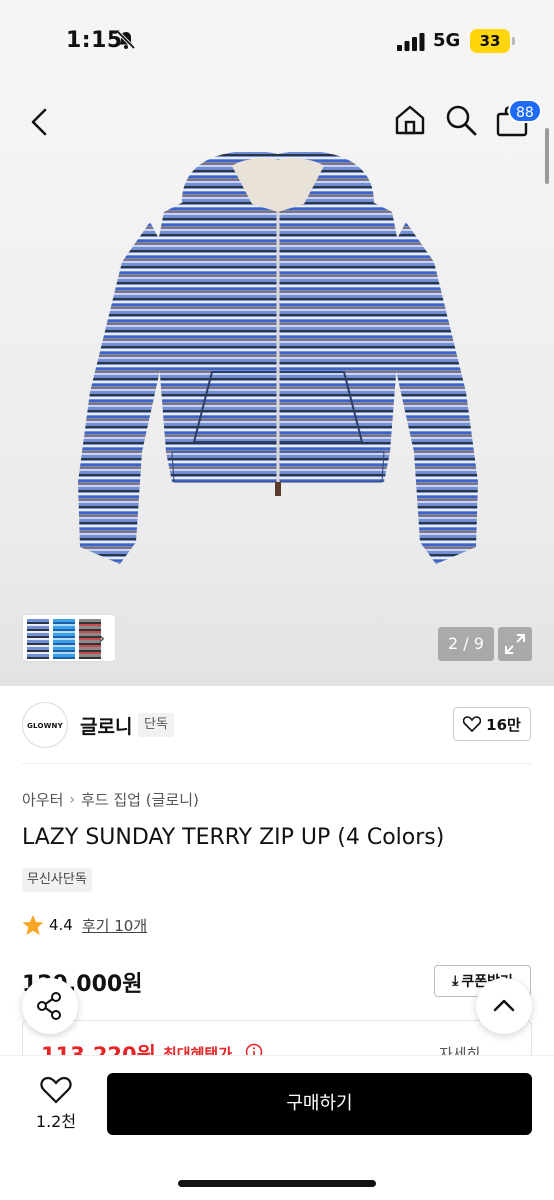 The height and width of the screenshot is (1200, 554). I want to click on exclusive-tag: 무신사단독, so click(57, 880).